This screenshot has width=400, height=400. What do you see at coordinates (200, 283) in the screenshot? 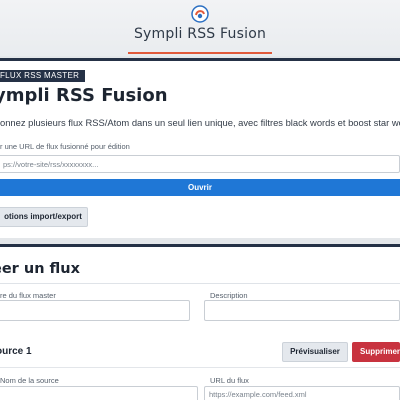
I see `section-divider` at bounding box center [200, 283].